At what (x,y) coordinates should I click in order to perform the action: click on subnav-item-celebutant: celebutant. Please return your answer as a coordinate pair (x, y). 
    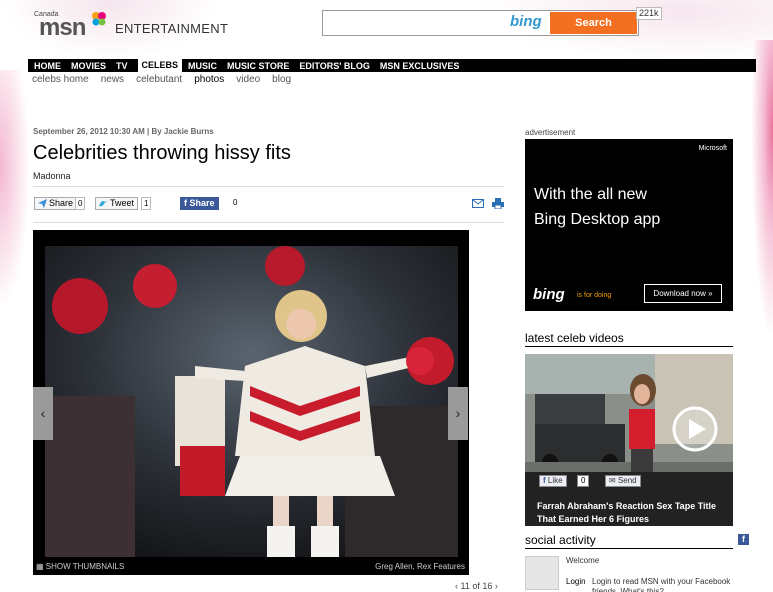
    Looking at the image, I should click on (159, 79).